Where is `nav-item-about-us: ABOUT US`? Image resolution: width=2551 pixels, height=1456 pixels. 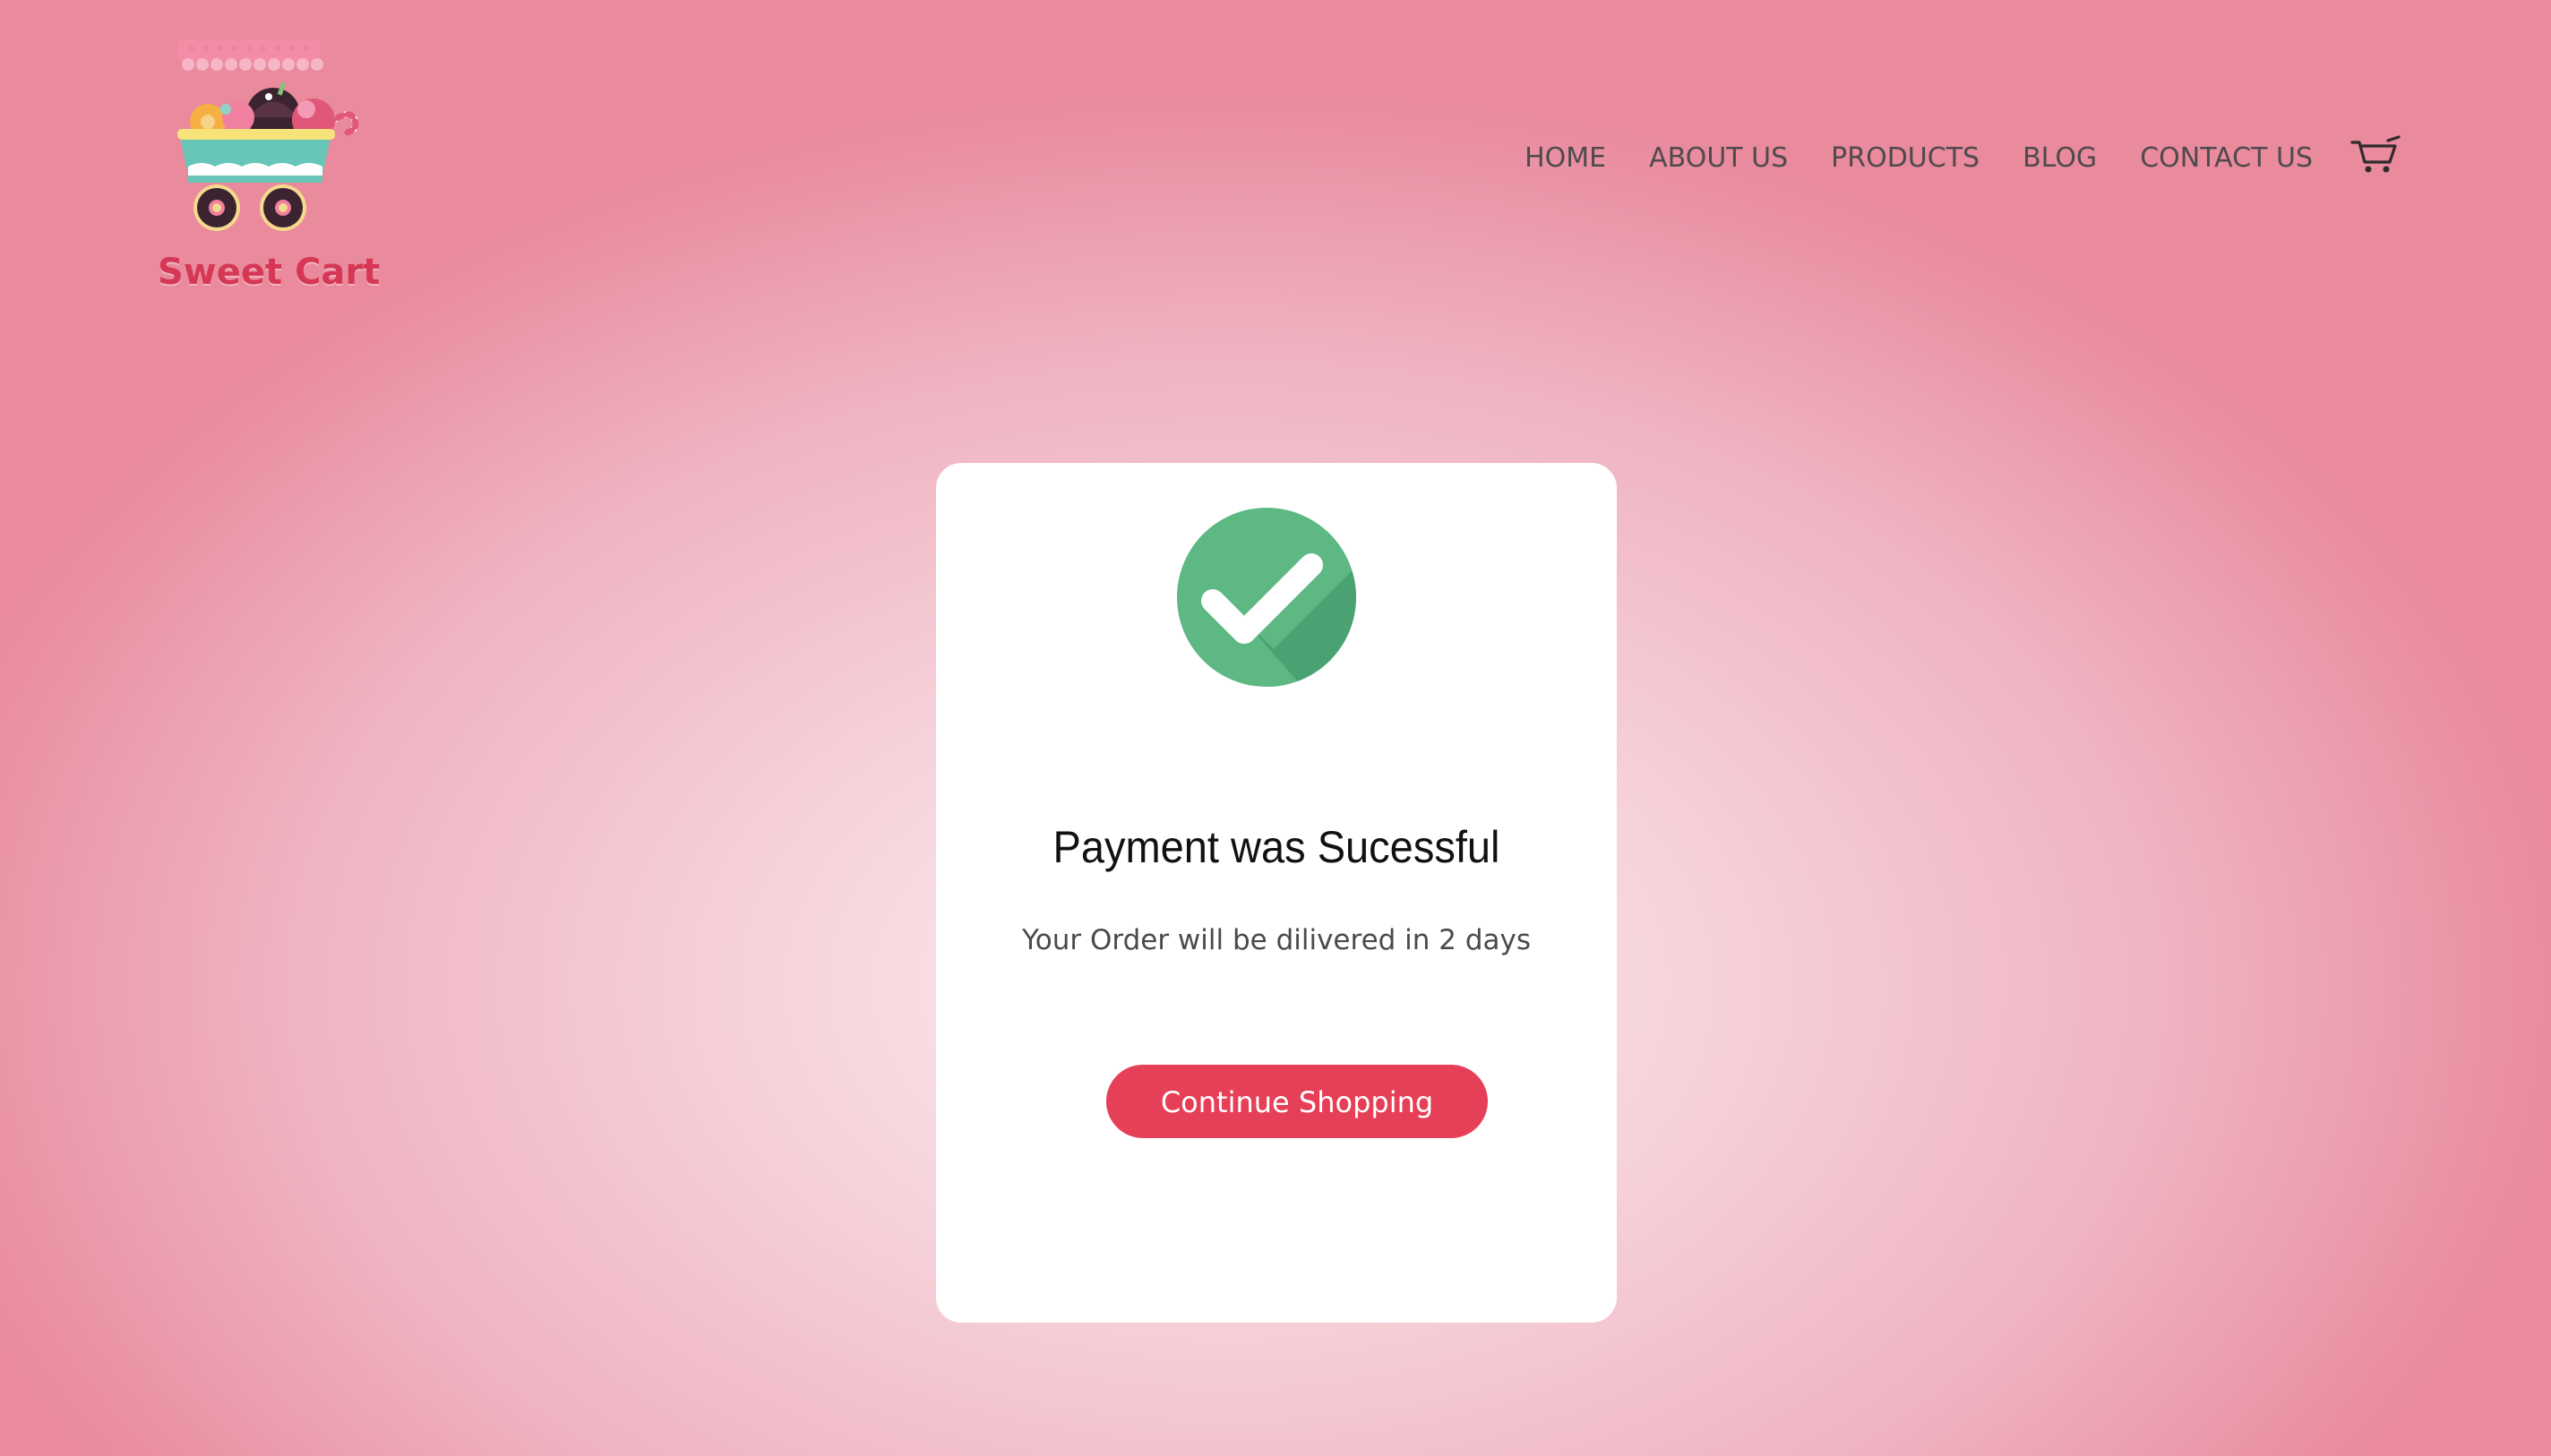
nav-item-about-us: ABOUT US is located at coordinates (1718, 158).